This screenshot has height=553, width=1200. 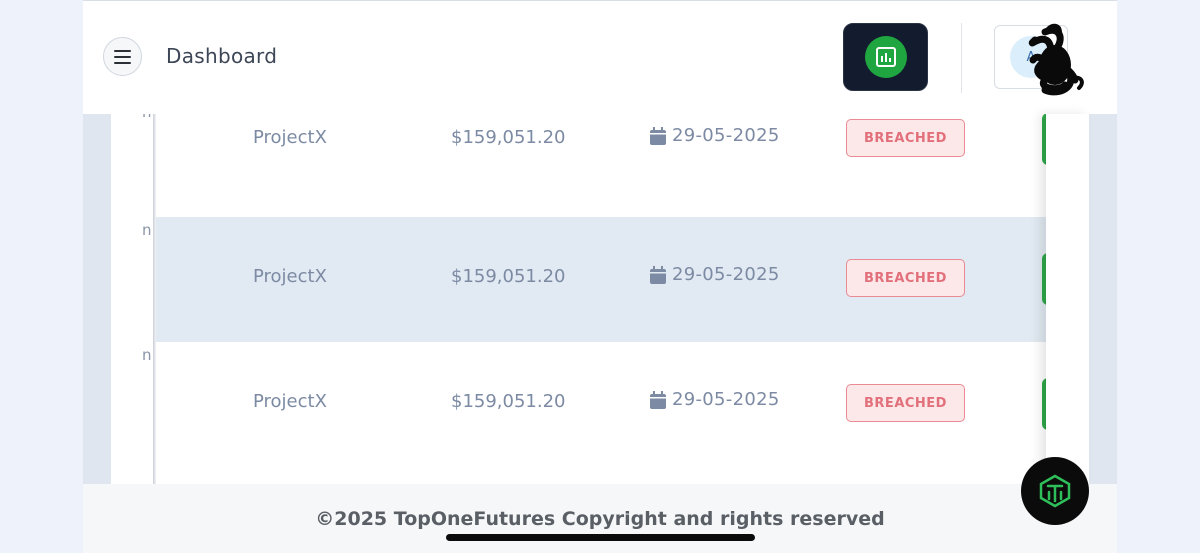 I want to click on home-indicator, so click(x=600, y=537).